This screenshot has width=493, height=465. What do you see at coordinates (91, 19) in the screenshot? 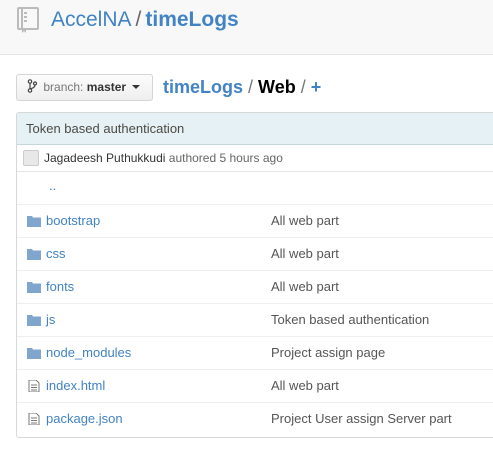
I see `repo-owner-link: AccelNA` at bounding box center [91, 19].